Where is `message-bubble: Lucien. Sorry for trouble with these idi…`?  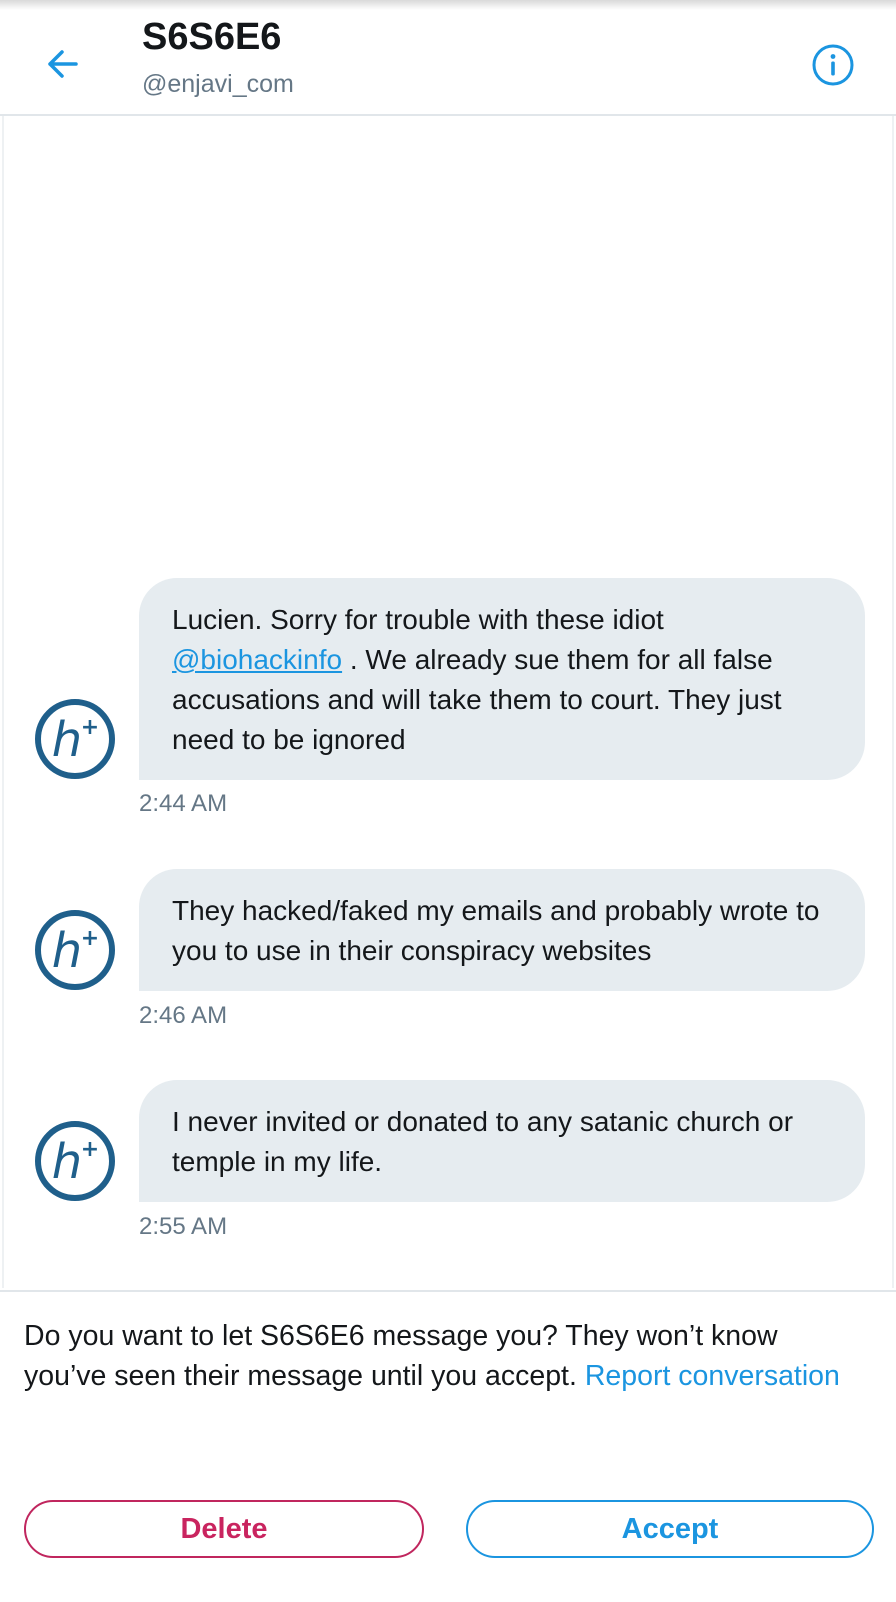
message-bubble: Lucien. Sorry for trouble with these idi… is located at coordinates (502, 679).